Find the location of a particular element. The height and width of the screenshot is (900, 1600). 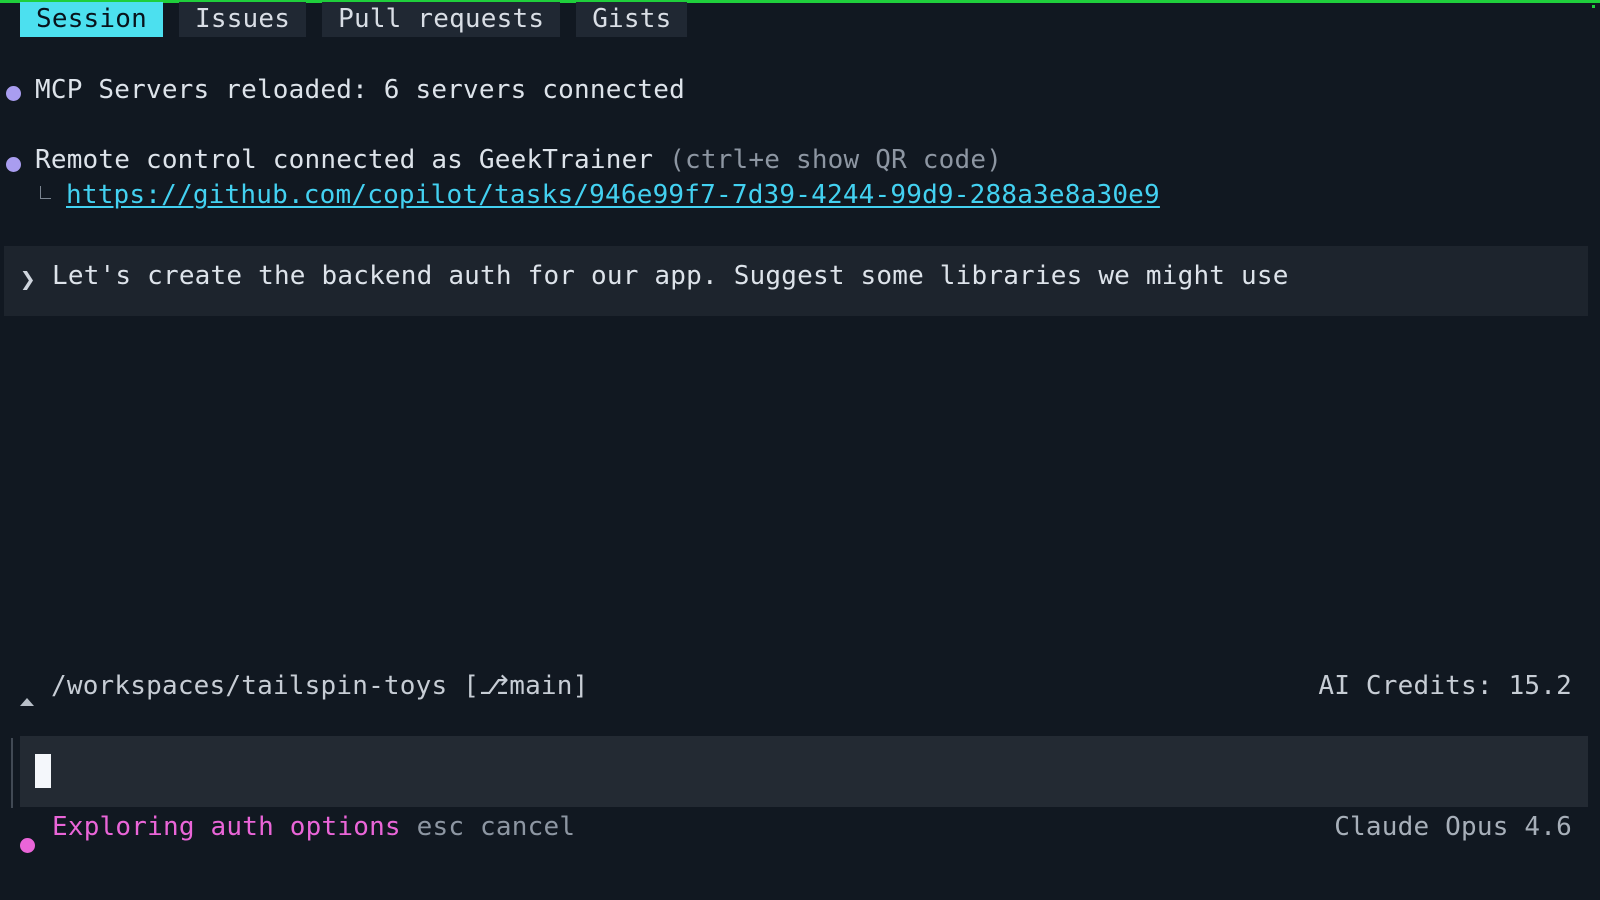

activity-status: Exploring auth options esc cancel is located at coordinates (313, 827).